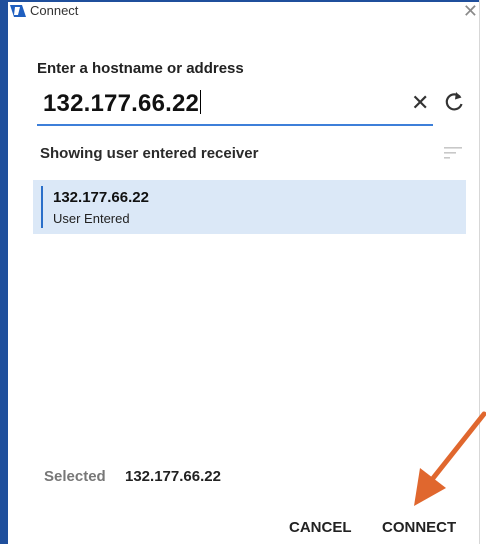  I want to click on annotation-arrow, so click(450, 458).